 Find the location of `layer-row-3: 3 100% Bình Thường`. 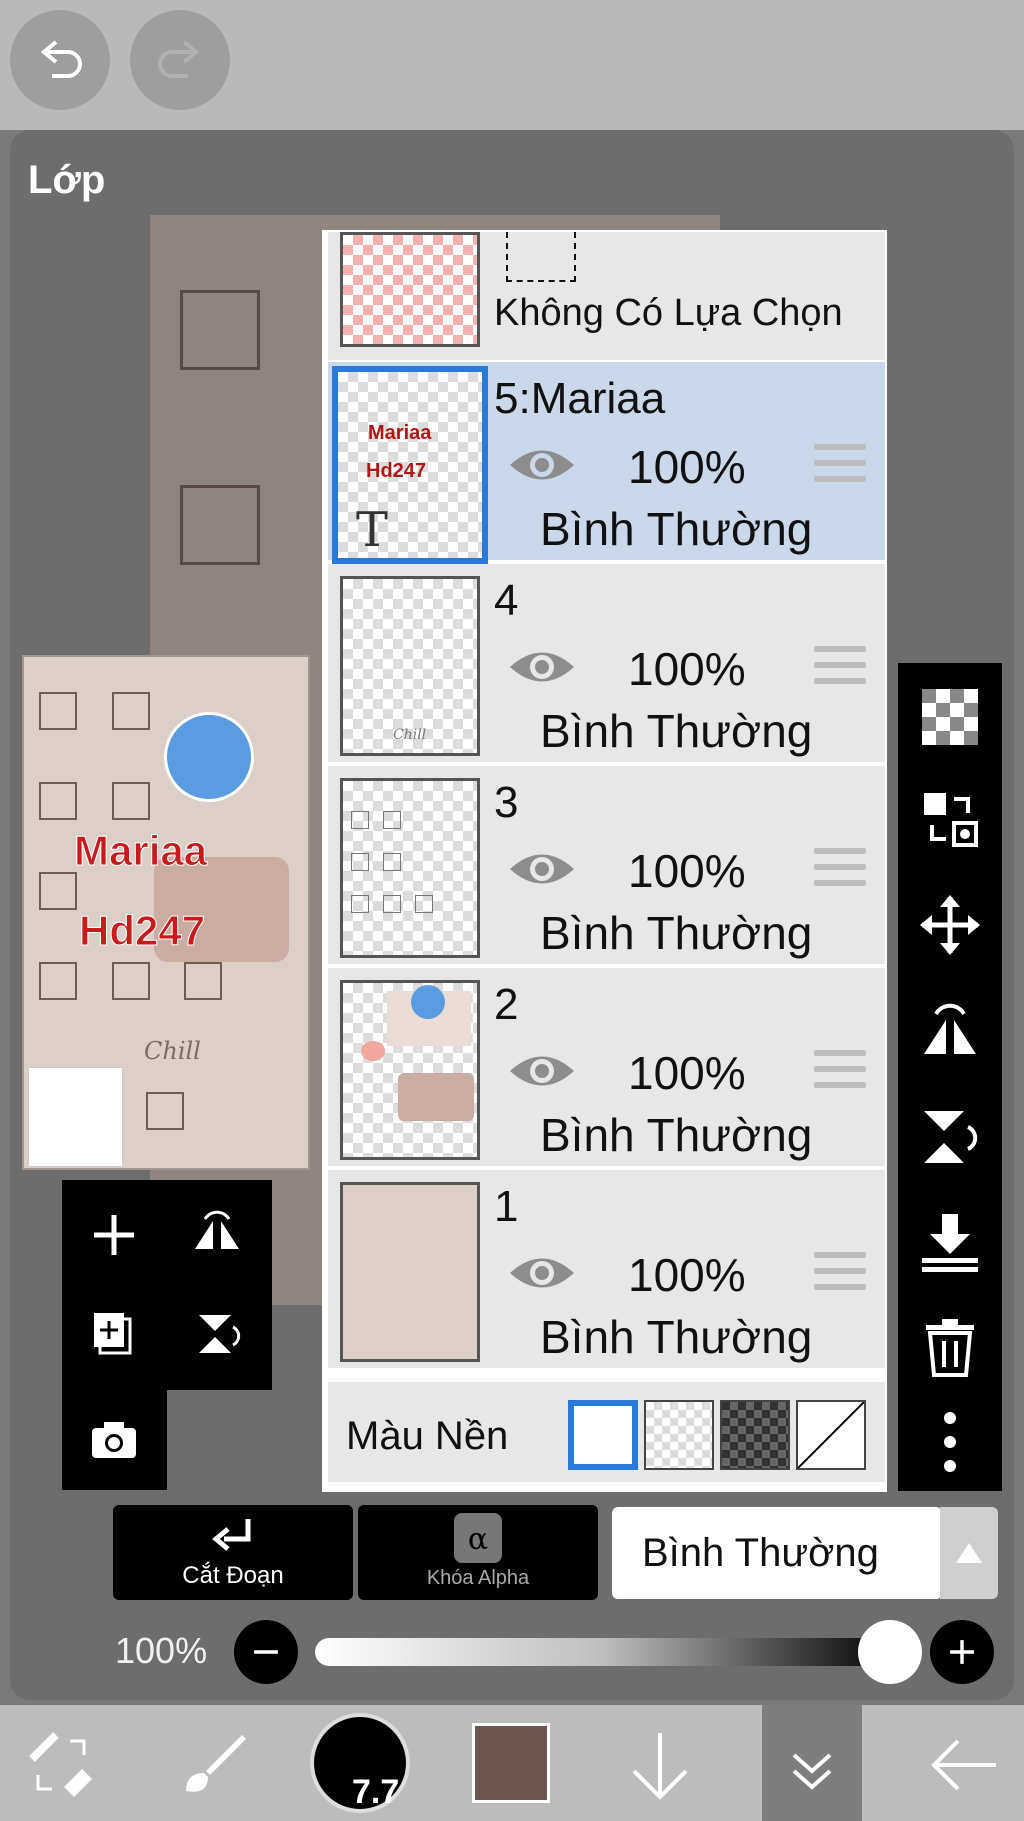

layer-row-3: 3 100% Bình Thường is located at coordinates (606, 866).